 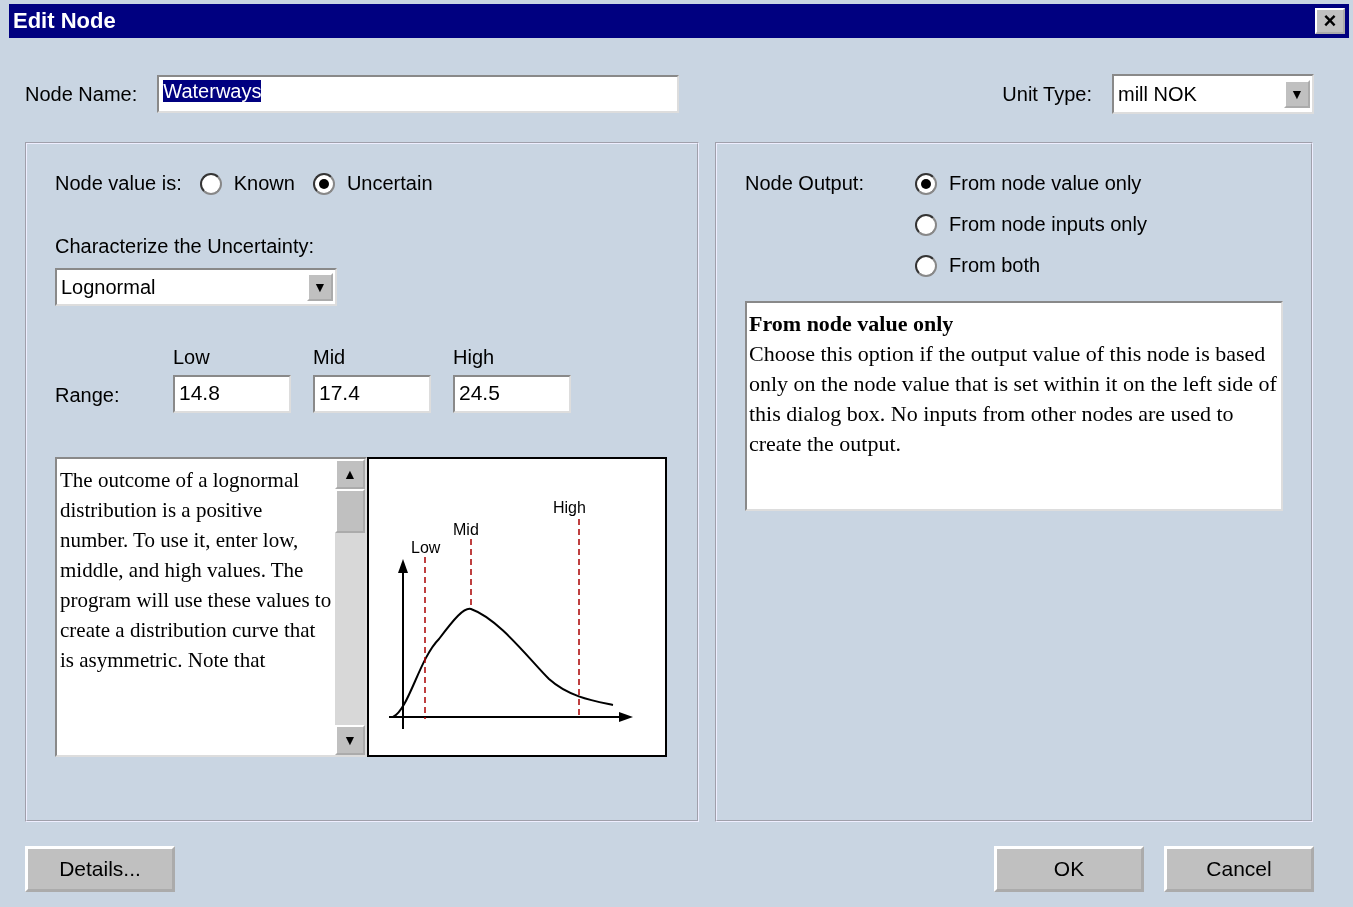 I want to click on range-field-label: Mid, so click(x=330, y=357).